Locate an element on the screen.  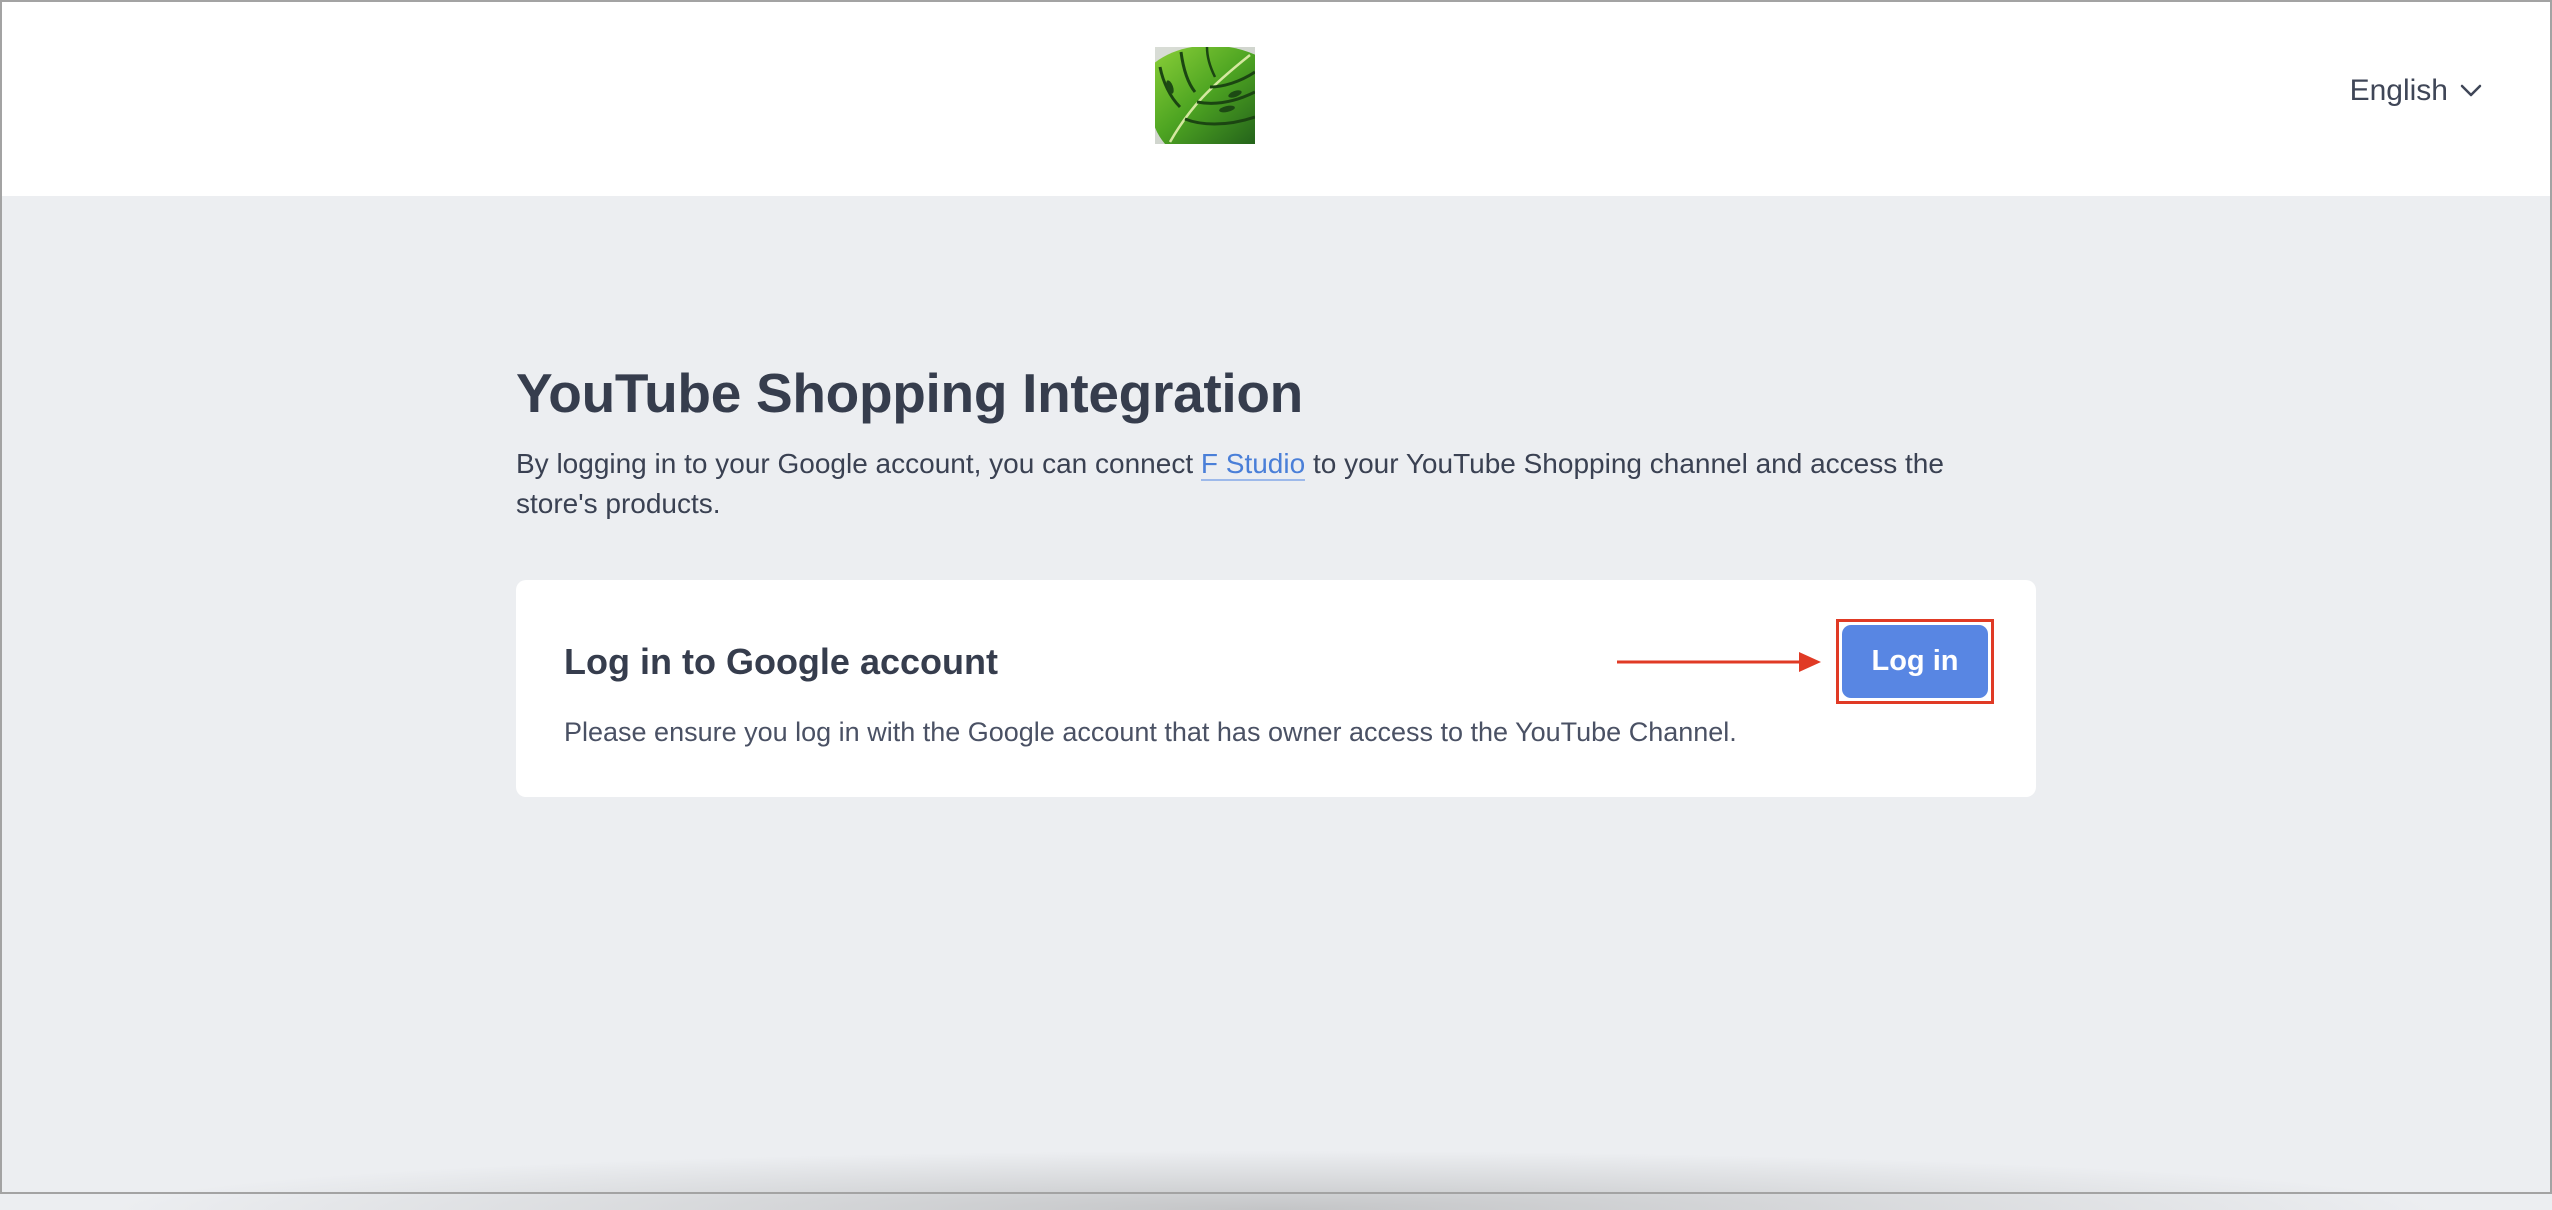
language-selector: English is located at coordinates (2416, 91).